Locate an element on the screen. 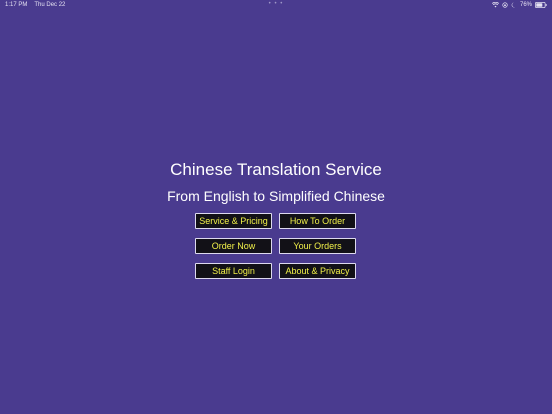  page-subtitle: From English to Simplified Chinese is located at coordinates (276, 196).